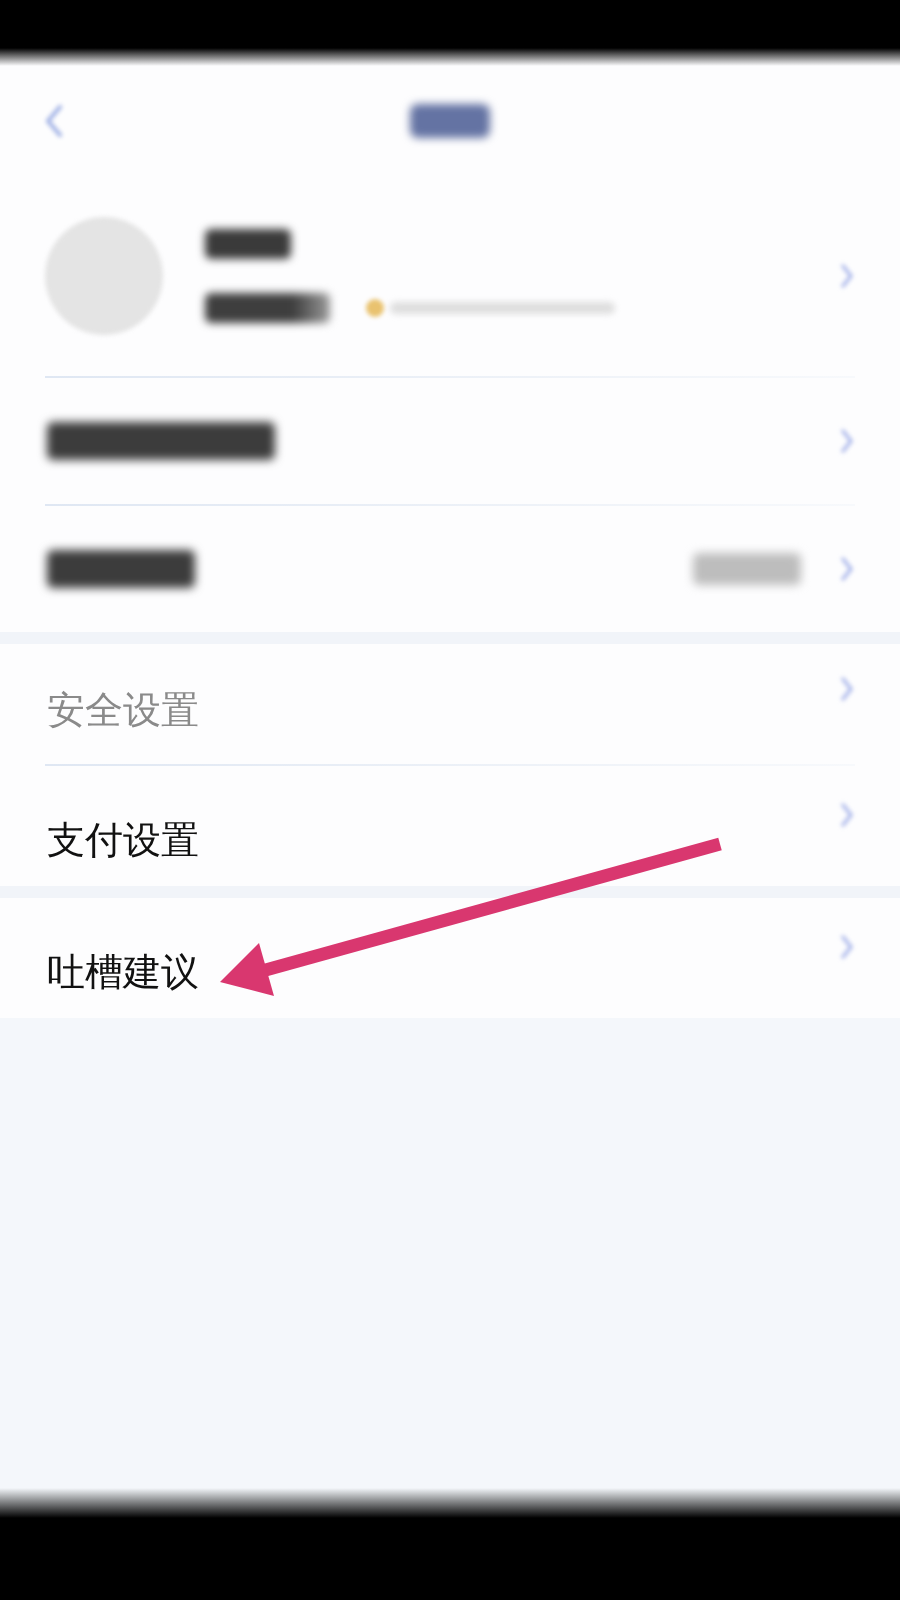 Image resolution: width=900 pixels, height=1600 pixels. I want to click on settings-item: 支付设置, so click(450, 826).